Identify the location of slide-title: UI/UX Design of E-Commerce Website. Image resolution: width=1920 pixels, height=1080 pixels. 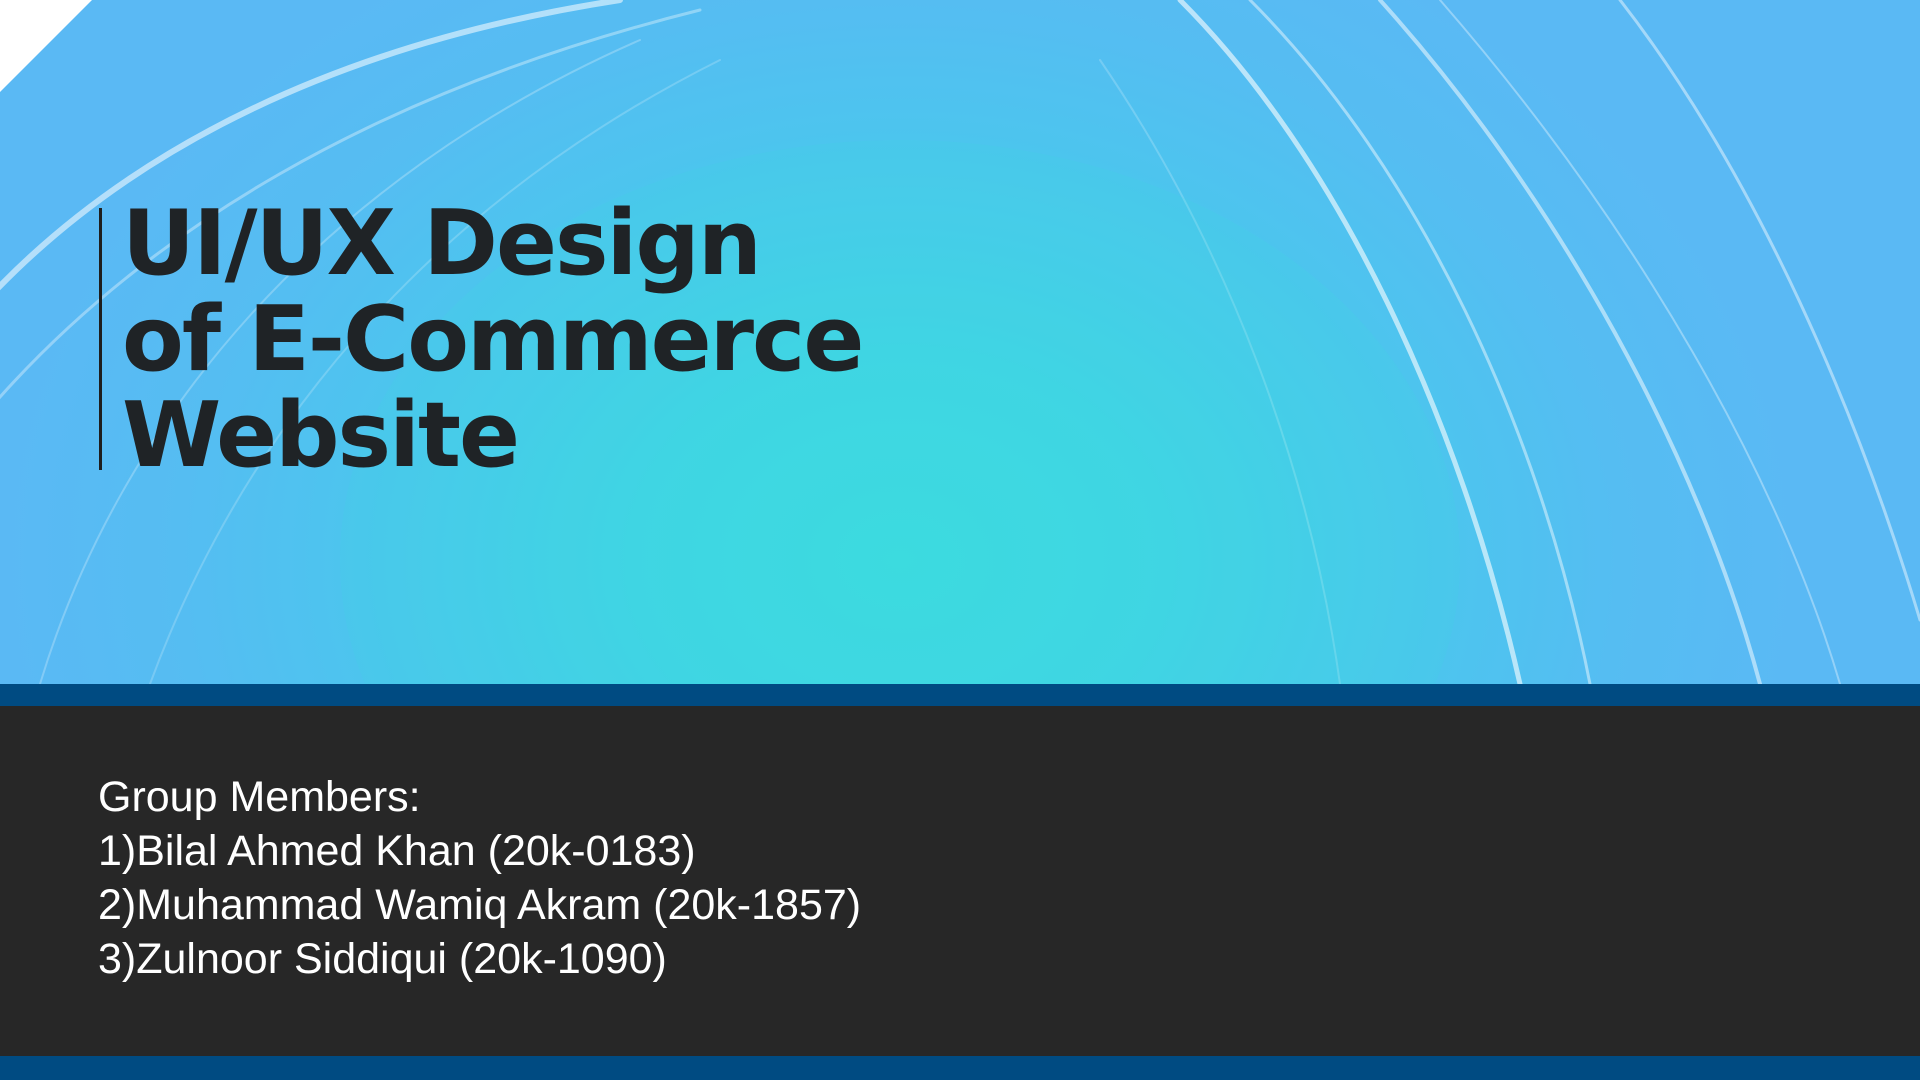
(493, 339).